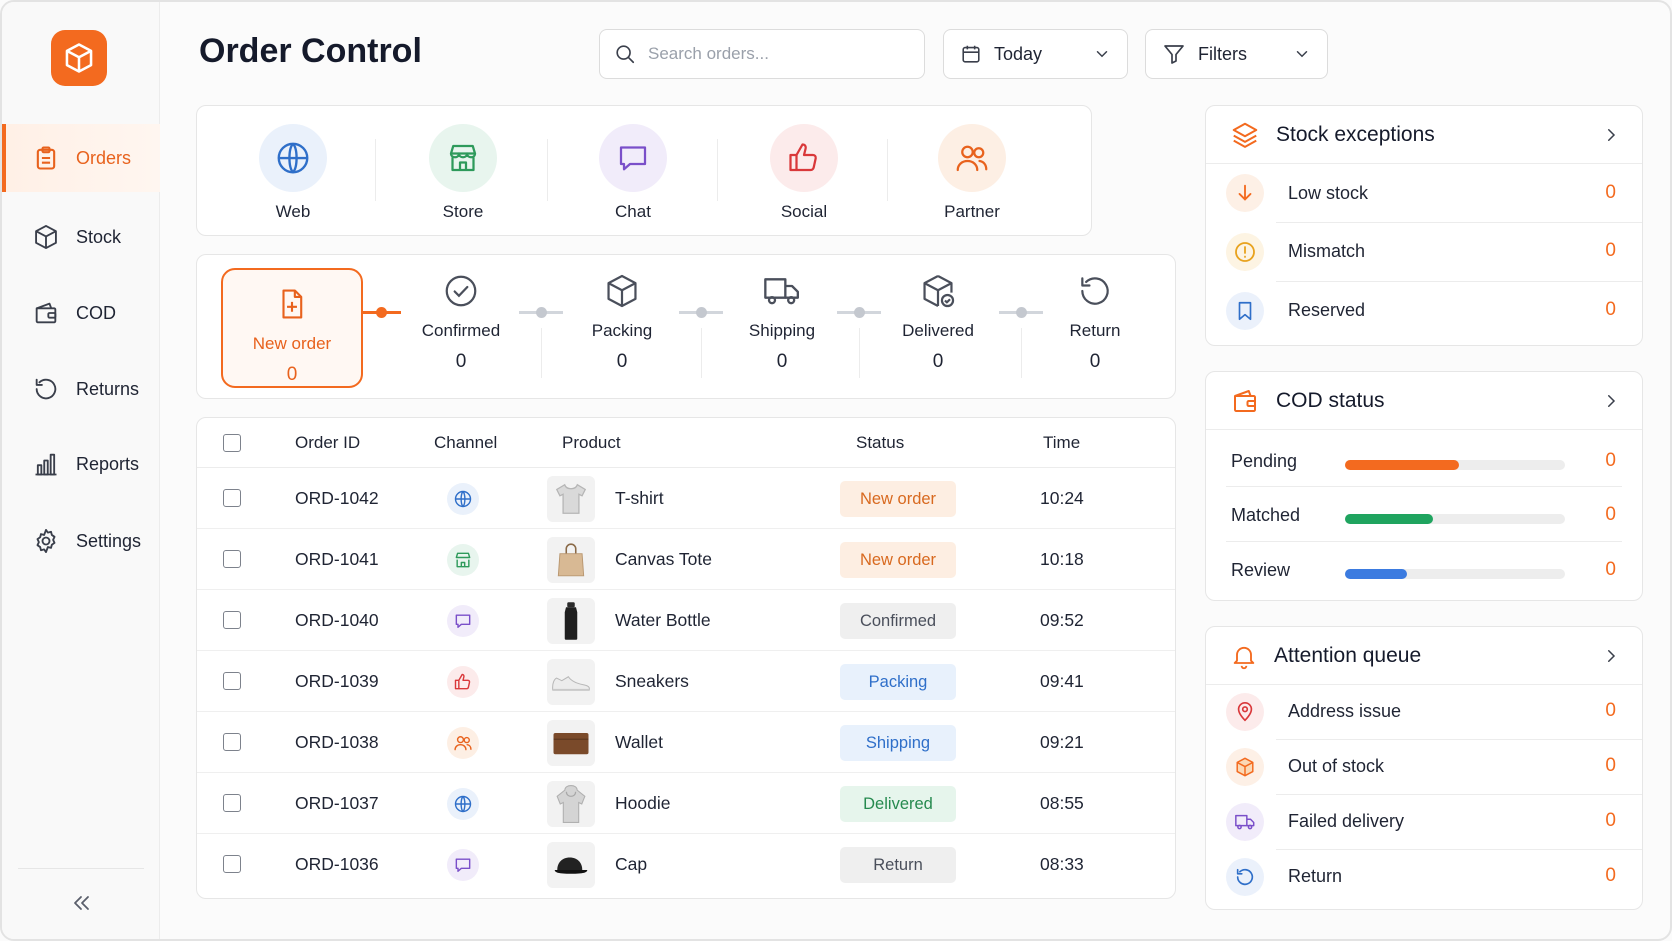  What do you see at coordinates (79, 58) in the screenshot?
I see `app-logo` at bounding box center [79, 58].